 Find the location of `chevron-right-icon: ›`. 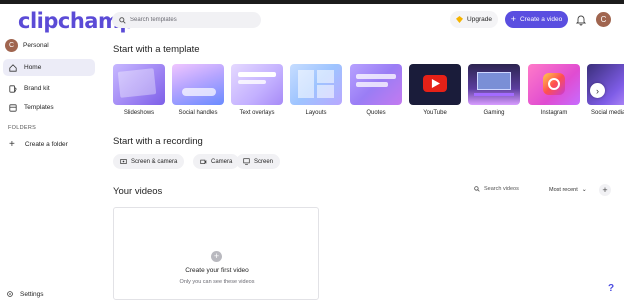

chevron-right-icon: › is located at coordinates (597, 90).